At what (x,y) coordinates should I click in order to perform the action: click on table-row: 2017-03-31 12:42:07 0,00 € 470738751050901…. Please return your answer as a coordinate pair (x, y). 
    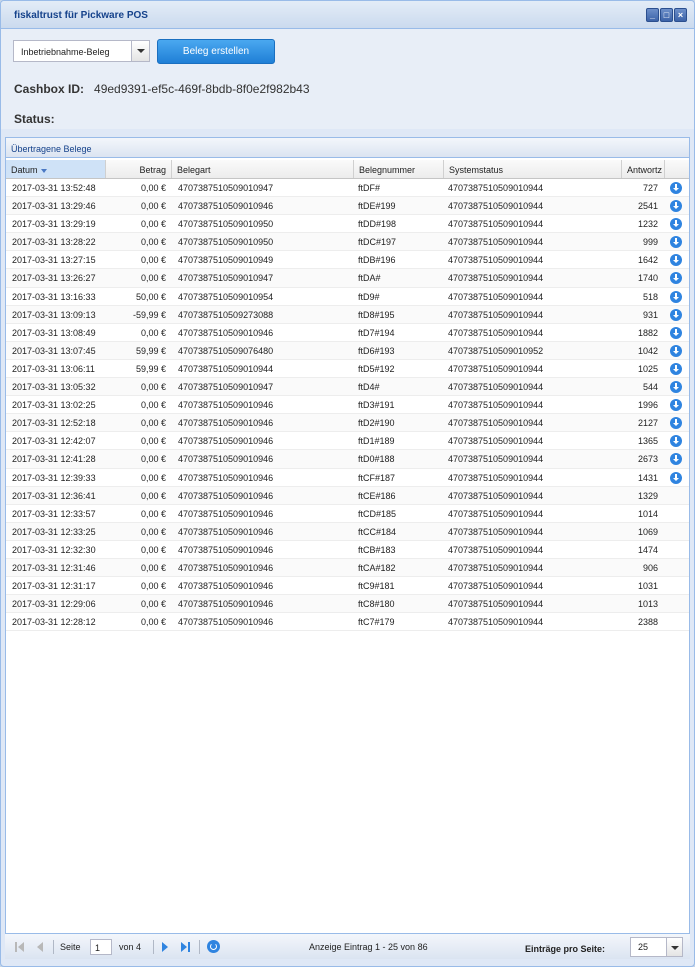
    Looking at the image, I should click on (347, 441).